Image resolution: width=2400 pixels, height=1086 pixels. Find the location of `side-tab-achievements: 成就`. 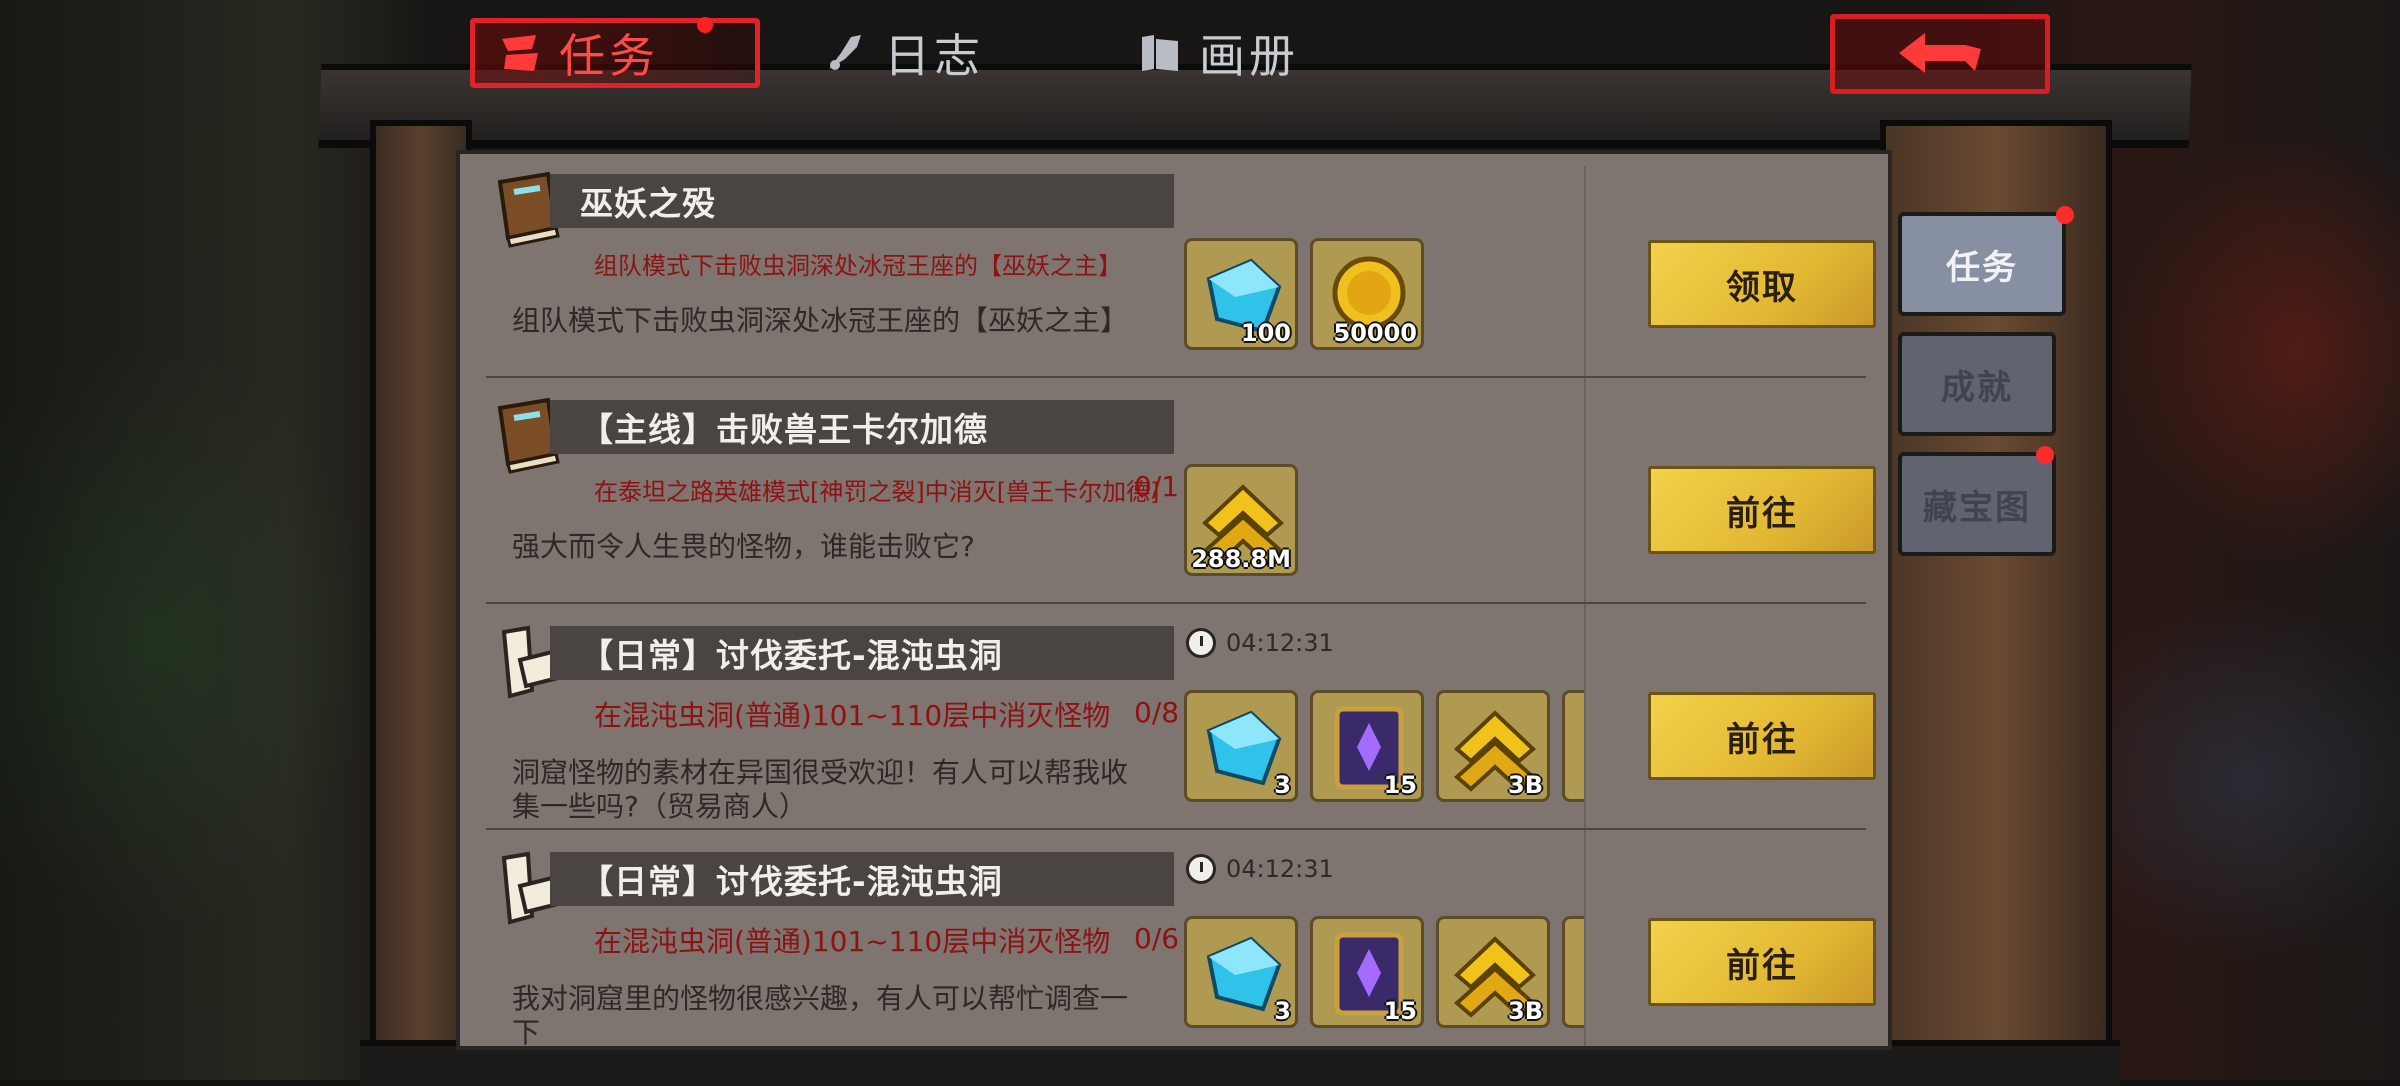

side-tab-achievements: 成就 is located at coordinates (1977, 384).